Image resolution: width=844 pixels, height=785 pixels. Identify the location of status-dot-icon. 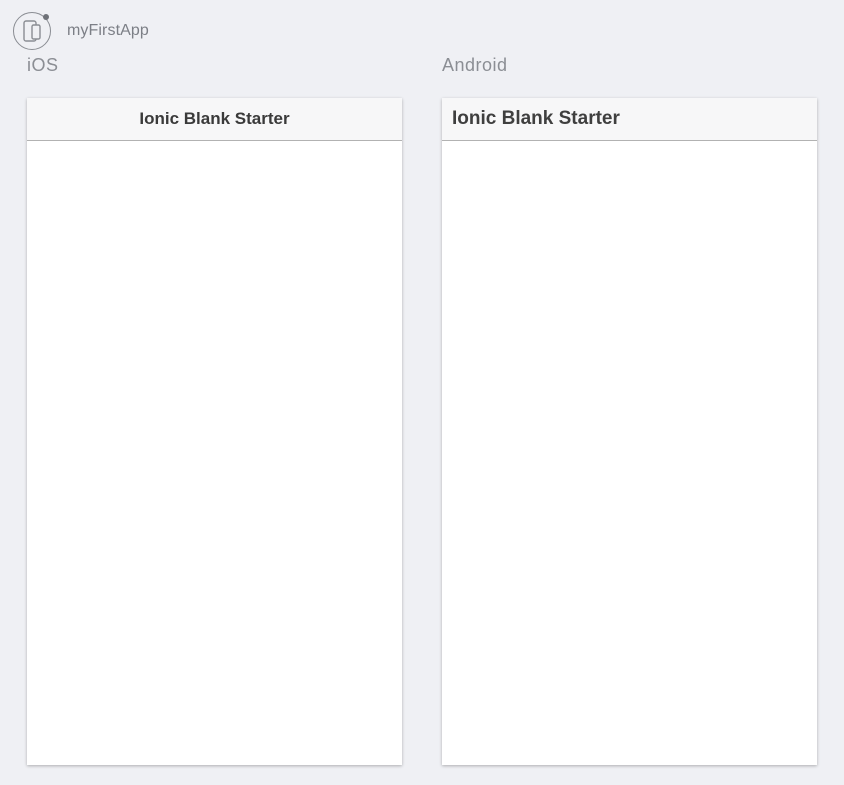
(46, 17).